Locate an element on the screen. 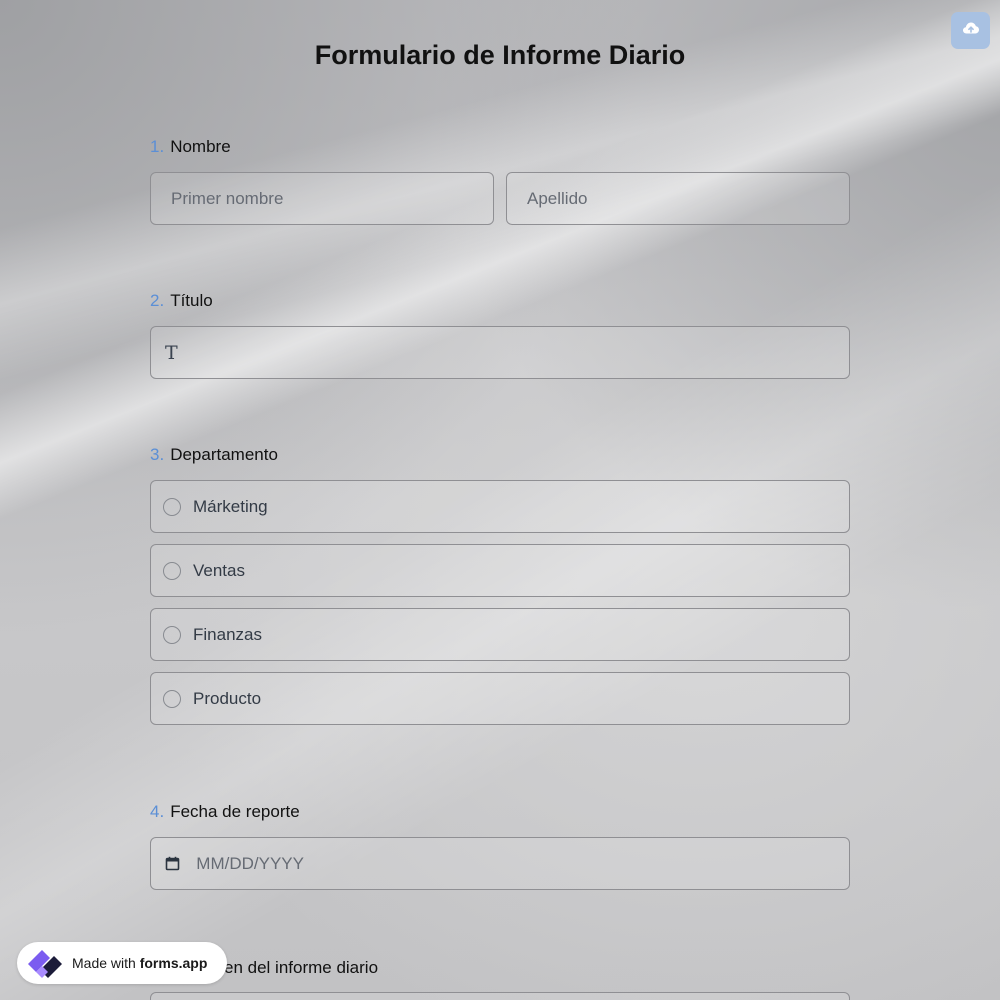  made-with-badge: Made with forms.app is located at coordinates (122, 963).